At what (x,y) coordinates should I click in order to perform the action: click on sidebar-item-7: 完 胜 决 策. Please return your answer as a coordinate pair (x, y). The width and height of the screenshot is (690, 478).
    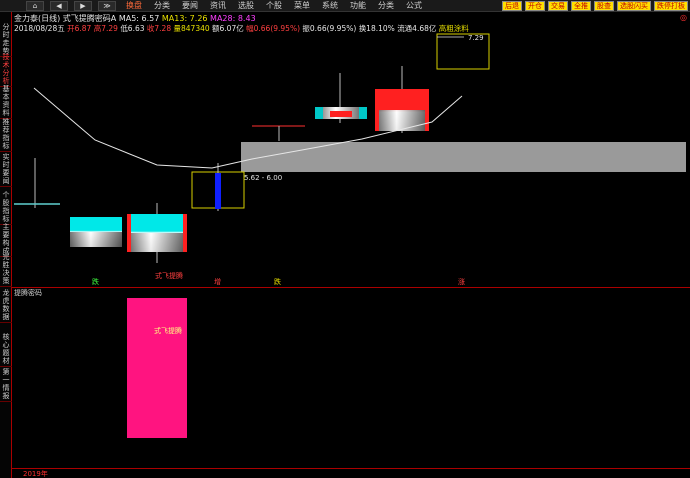
    Looking at the image, I should click on (6, 269).